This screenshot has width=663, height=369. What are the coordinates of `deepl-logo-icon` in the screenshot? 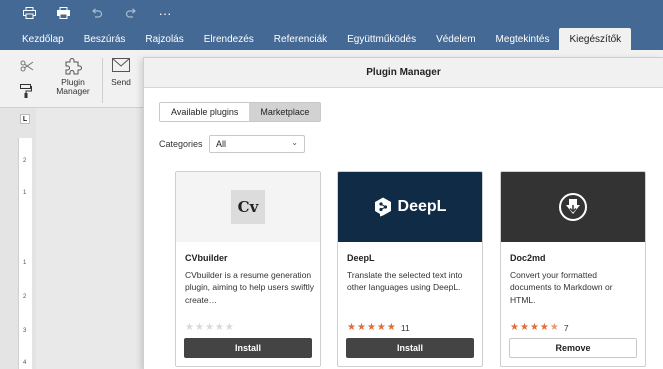 It's located at (383, 207).